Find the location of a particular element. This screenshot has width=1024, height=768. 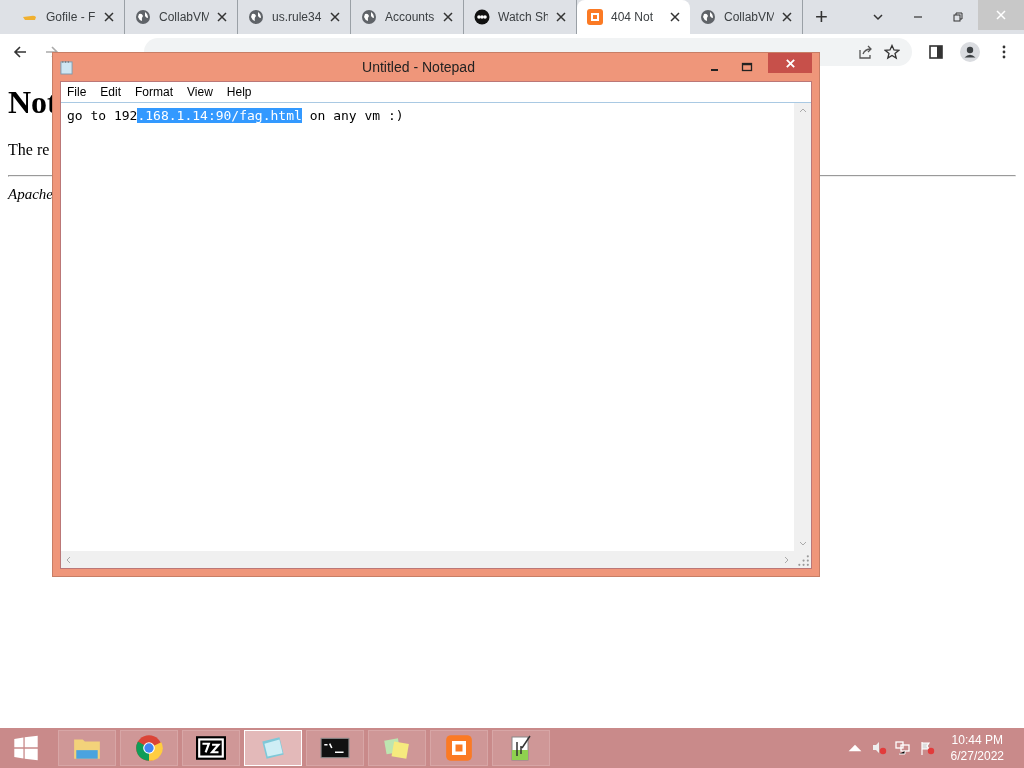

muted-speaker-icon is located at coordinates (878, 748).